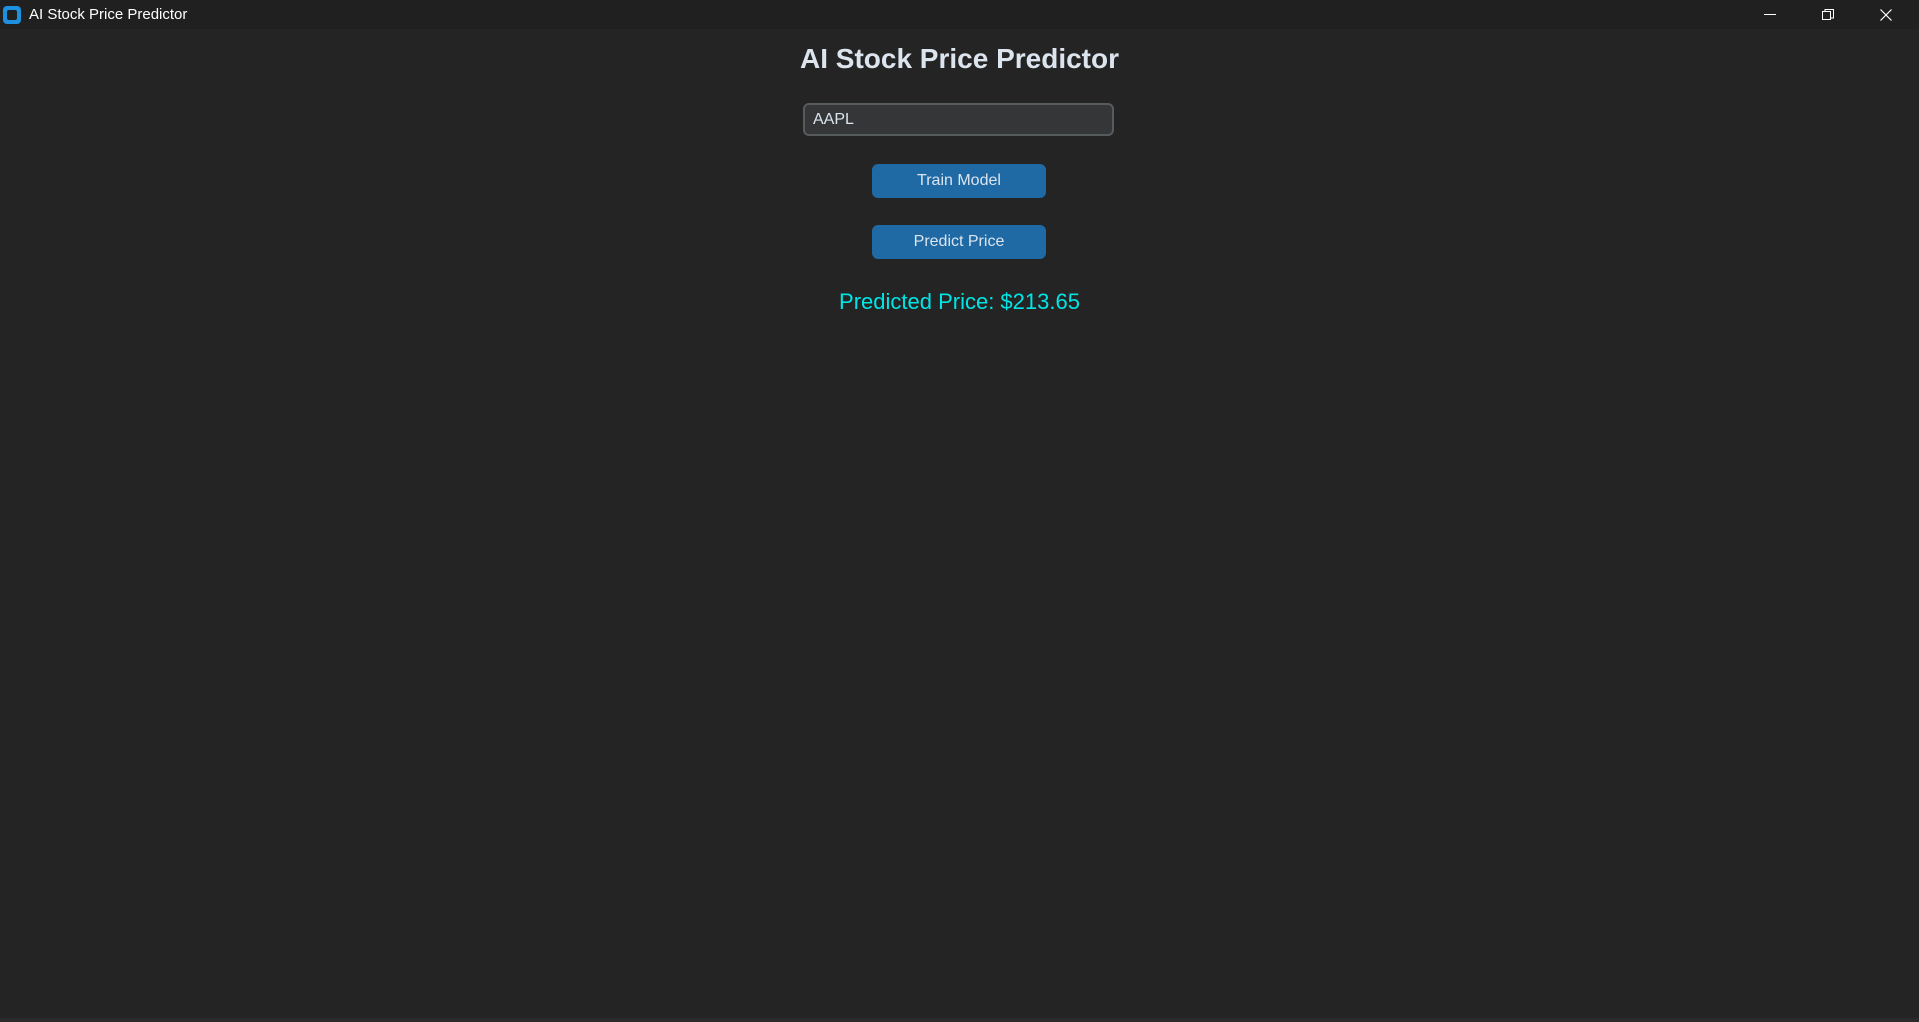 This screenshot has height=1022, width=1919. Describe the element at coordinates (12, 15) in the screenshot. I see `app-icon` at that location.